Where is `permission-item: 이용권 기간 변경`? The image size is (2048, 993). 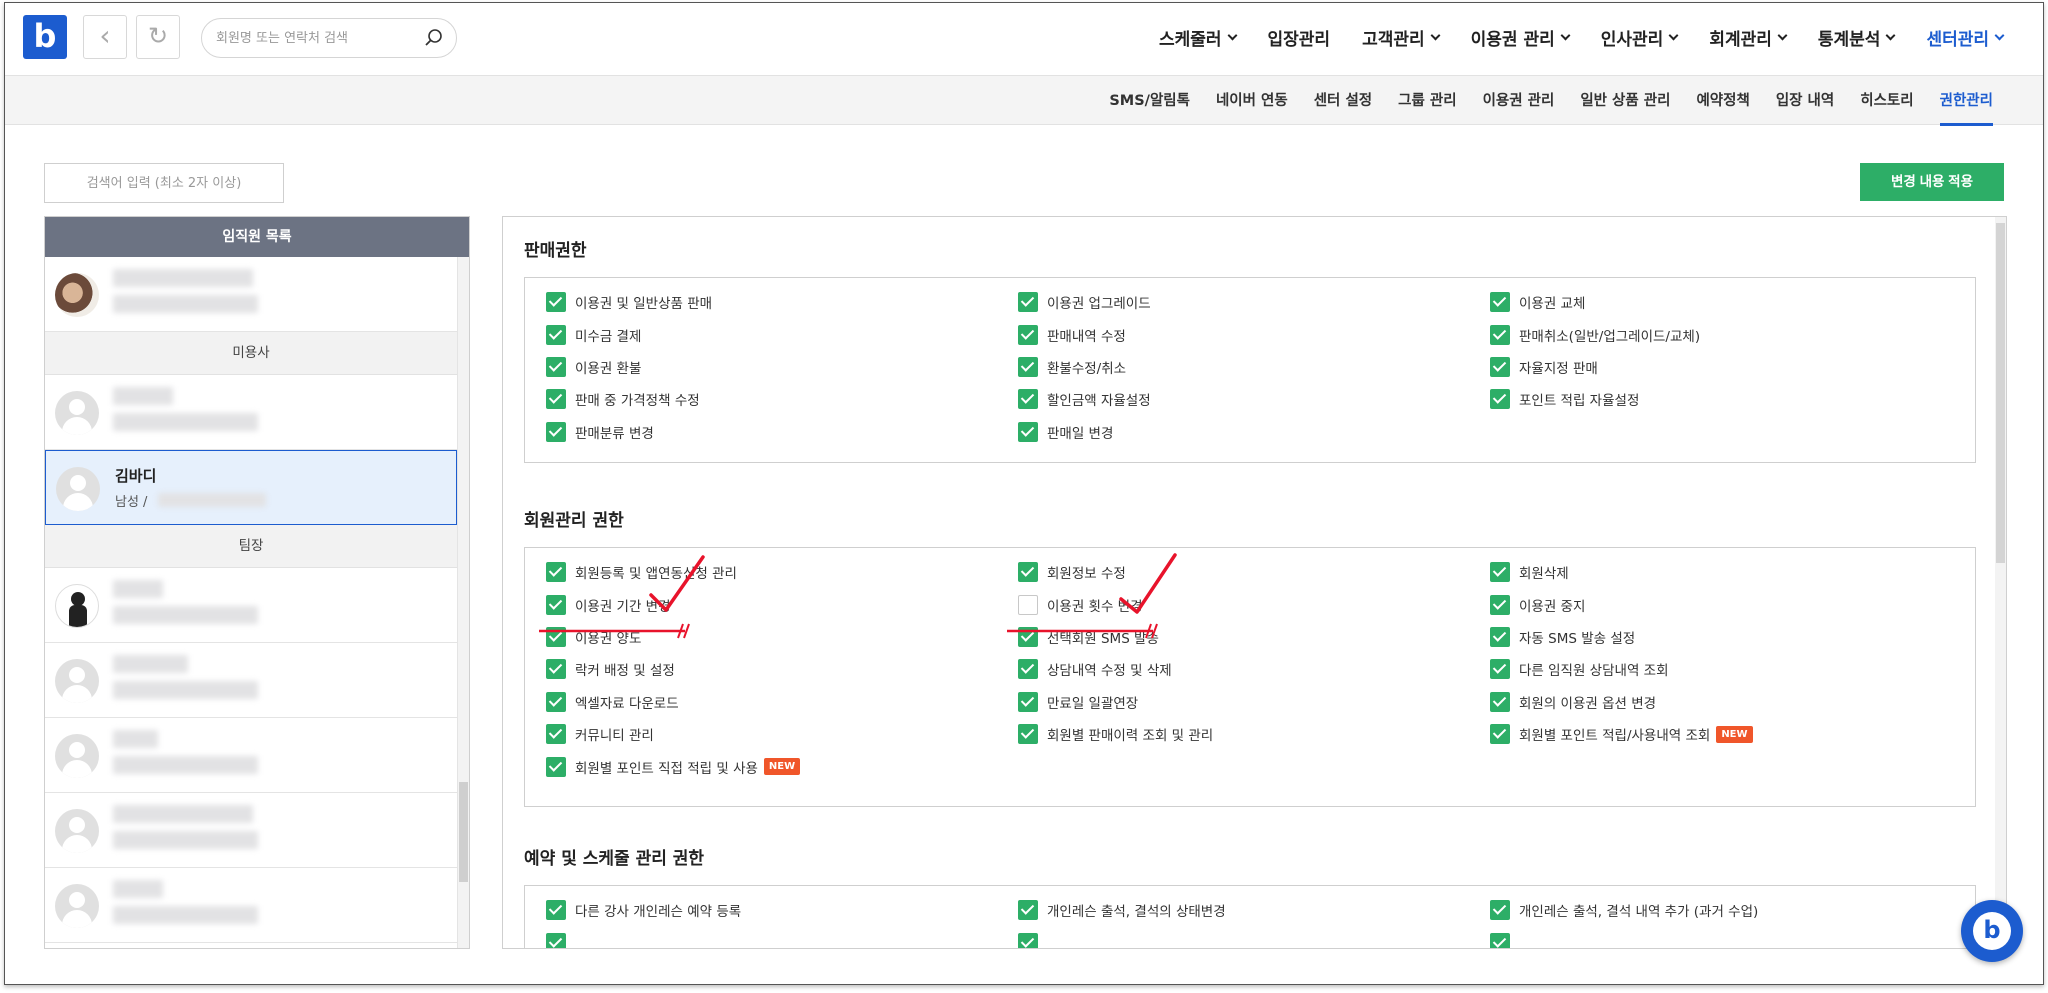 permission-item: 이용권 기간 변경 is located at coordinates (782, 604).